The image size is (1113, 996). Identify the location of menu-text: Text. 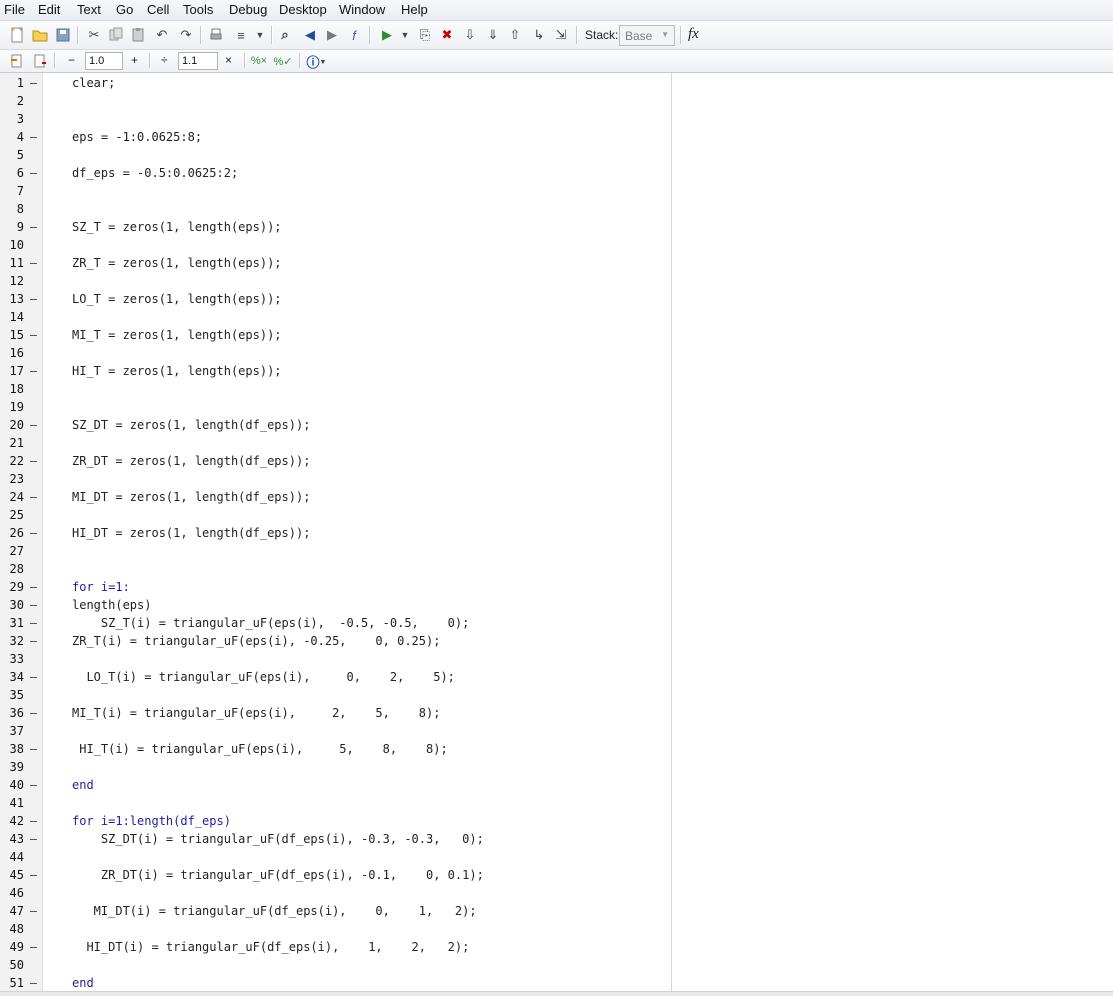
(89, 9).